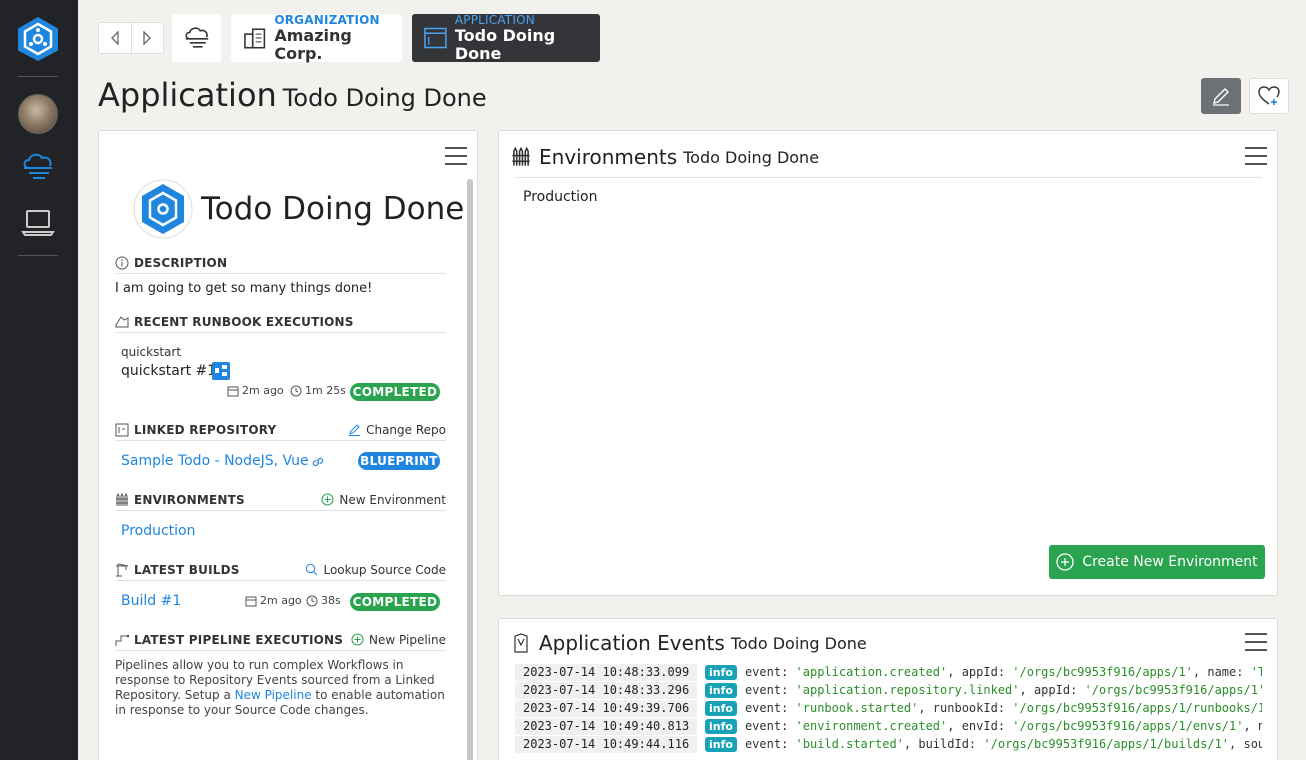 Image resolution: width=1306 pixels, height=760 pixels. Describe the element at coordinates (189, 499) in the screenshot. I see `section-title: ENVIRONMENTS` at that location.